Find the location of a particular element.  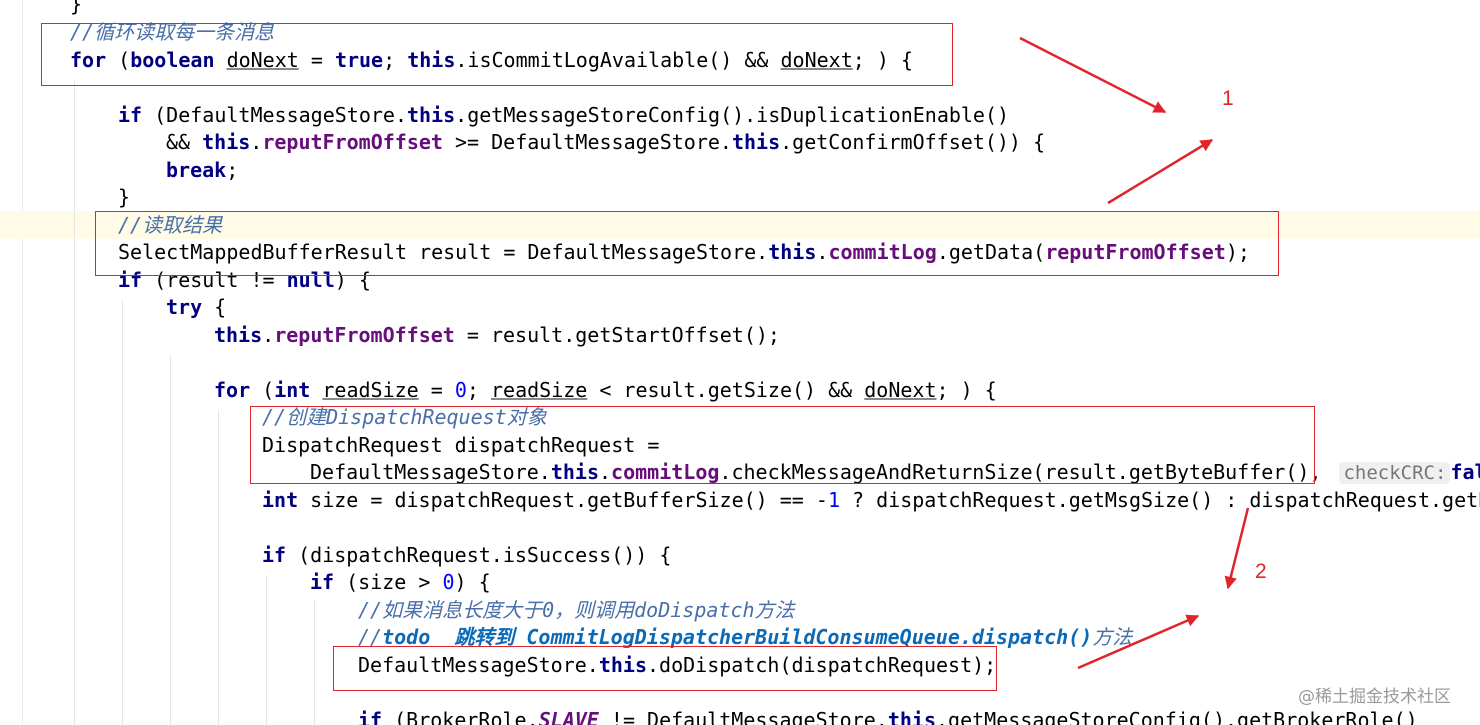

annotation-label-1: 1 is located at coordinates (1228, 98).